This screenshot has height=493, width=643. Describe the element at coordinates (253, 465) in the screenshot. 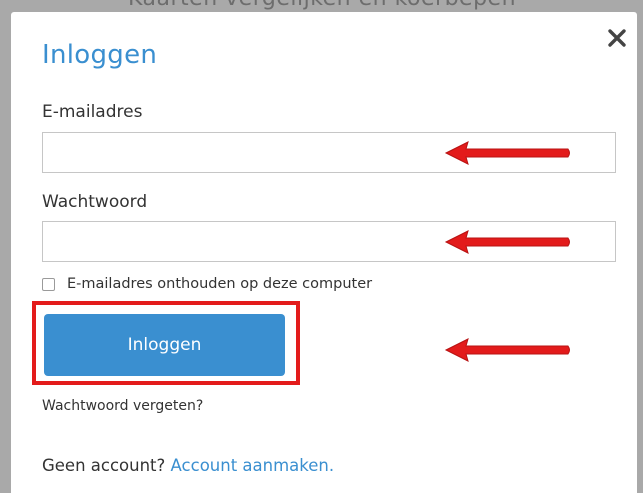

I see `create-account-link: Account aanmaken.` at that location.